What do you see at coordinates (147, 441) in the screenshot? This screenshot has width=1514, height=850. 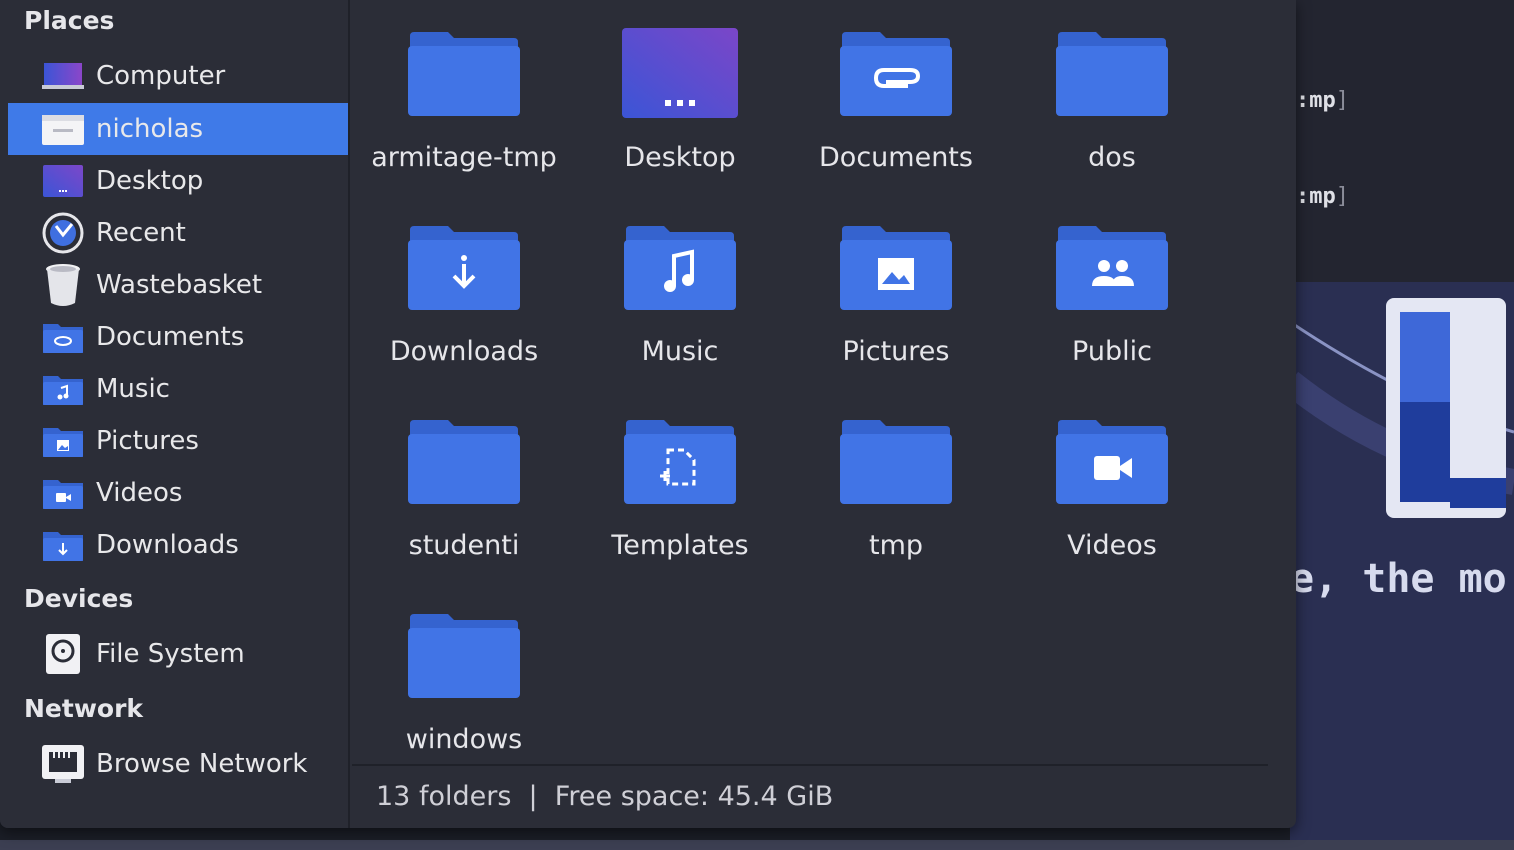 I see `sidebar-item-label: Pictures` at bounding box center [147, 441].